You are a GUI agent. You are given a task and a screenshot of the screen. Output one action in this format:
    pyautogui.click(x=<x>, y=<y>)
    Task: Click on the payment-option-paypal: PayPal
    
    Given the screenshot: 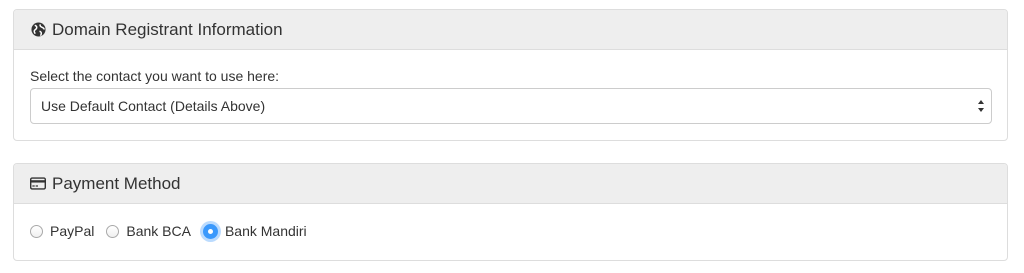 What is the action you would take?
    pyautogui.click(x=62, y=231)
    